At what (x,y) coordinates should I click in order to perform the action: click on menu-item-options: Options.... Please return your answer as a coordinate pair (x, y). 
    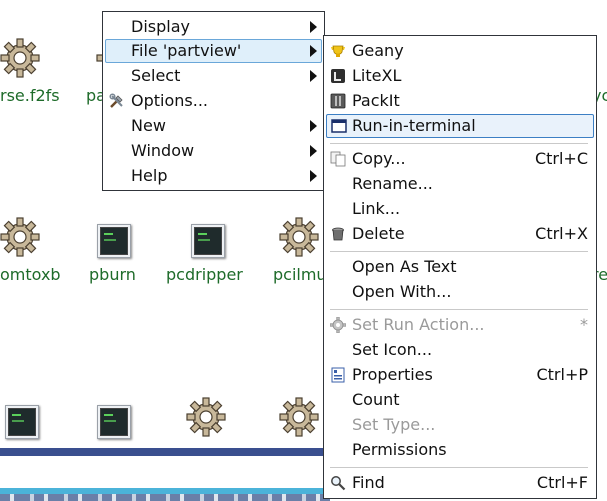
    Looking at the image, I should click on (213, 101).